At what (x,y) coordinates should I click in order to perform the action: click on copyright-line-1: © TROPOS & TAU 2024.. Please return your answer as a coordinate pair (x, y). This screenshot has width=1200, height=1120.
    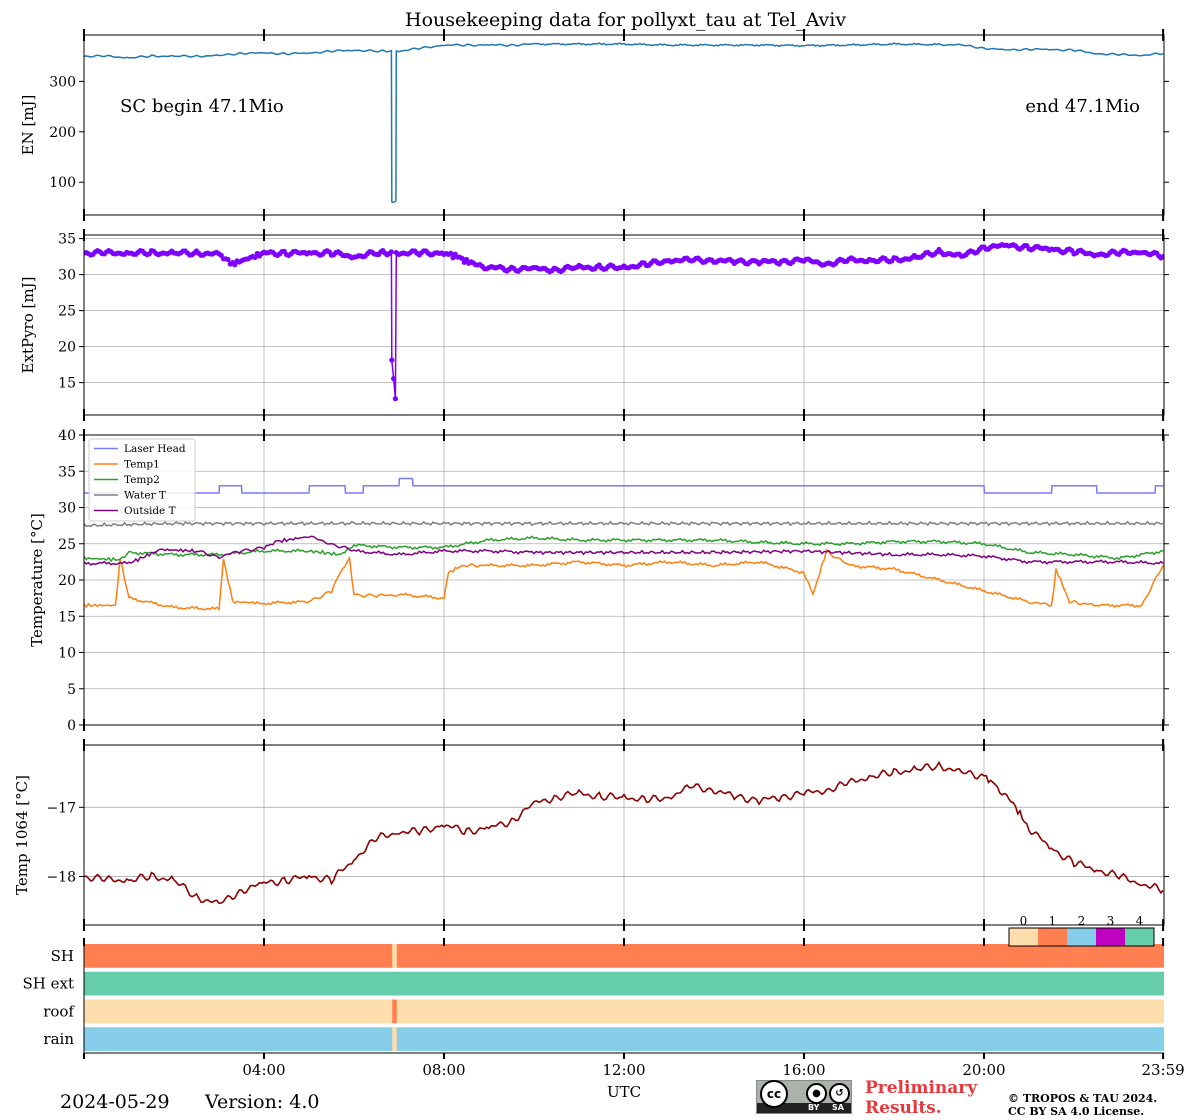
    Looking at the image, I should click on (1083, 1098).